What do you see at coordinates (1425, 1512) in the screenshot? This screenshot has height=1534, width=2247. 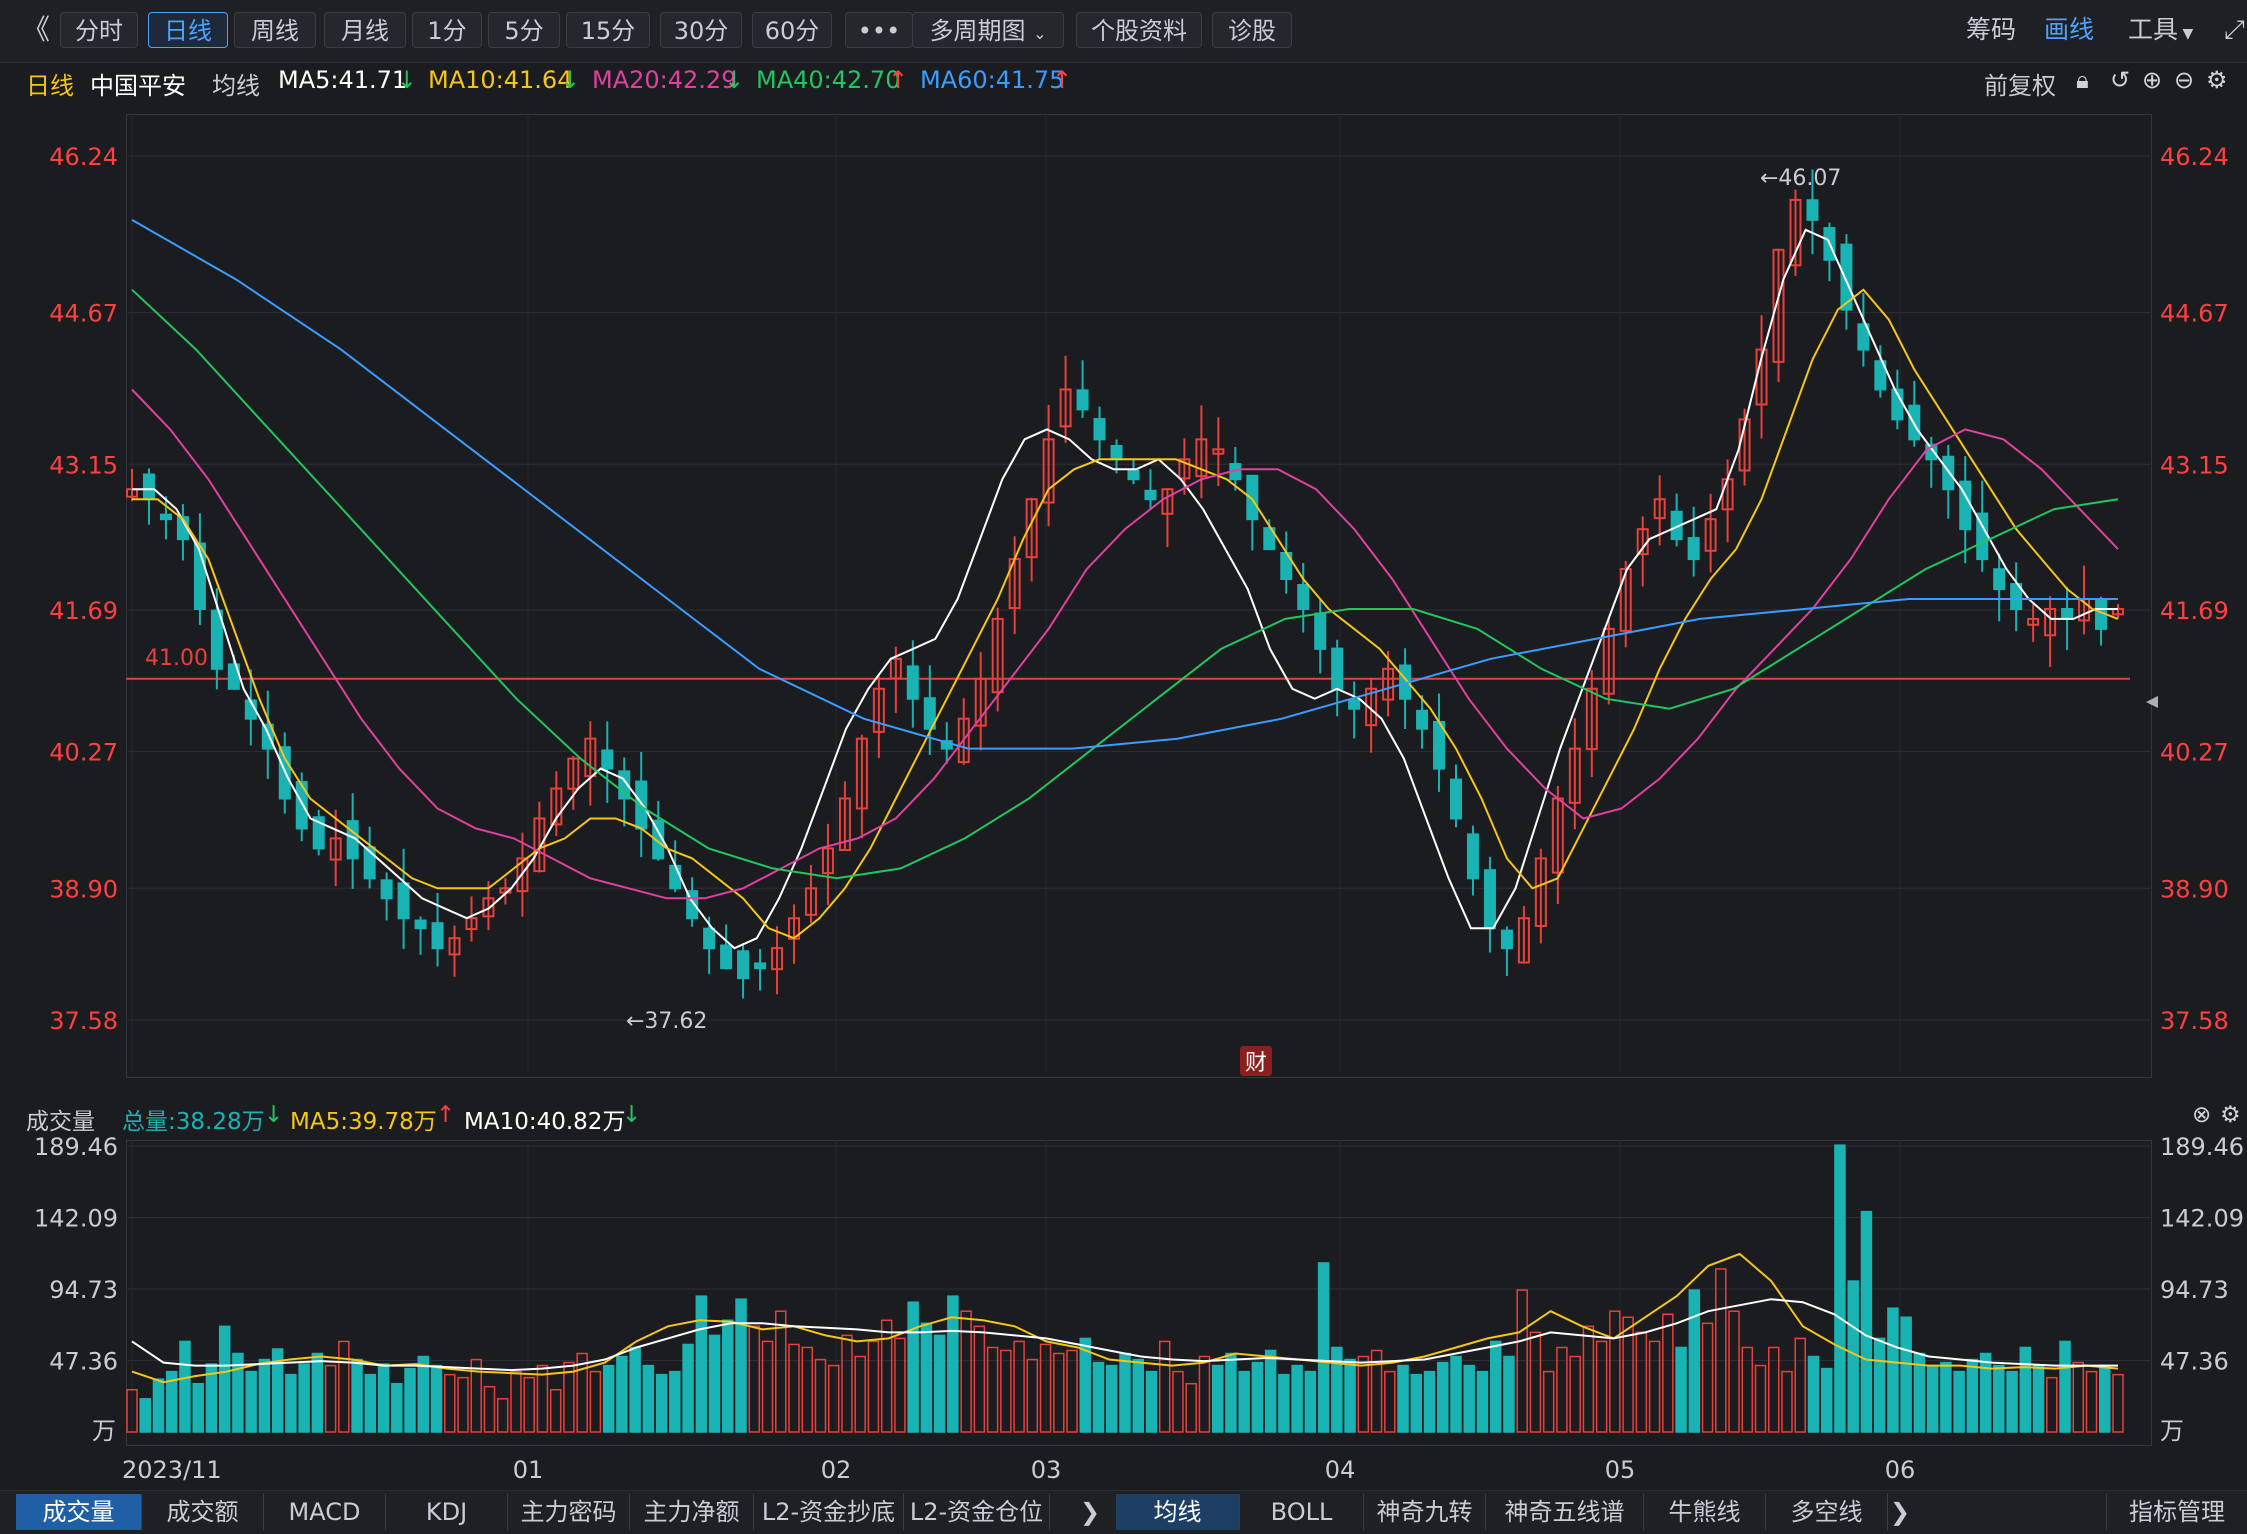 I see `overlay-tab: 神奇九转` at bounding box center [1425, 1512].